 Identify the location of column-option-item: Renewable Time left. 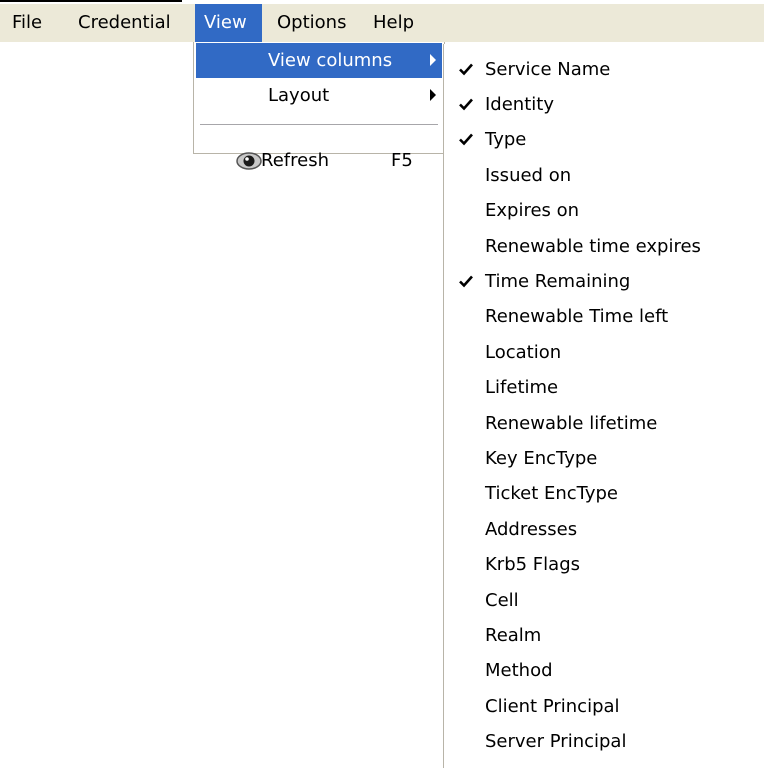
(605, 316).